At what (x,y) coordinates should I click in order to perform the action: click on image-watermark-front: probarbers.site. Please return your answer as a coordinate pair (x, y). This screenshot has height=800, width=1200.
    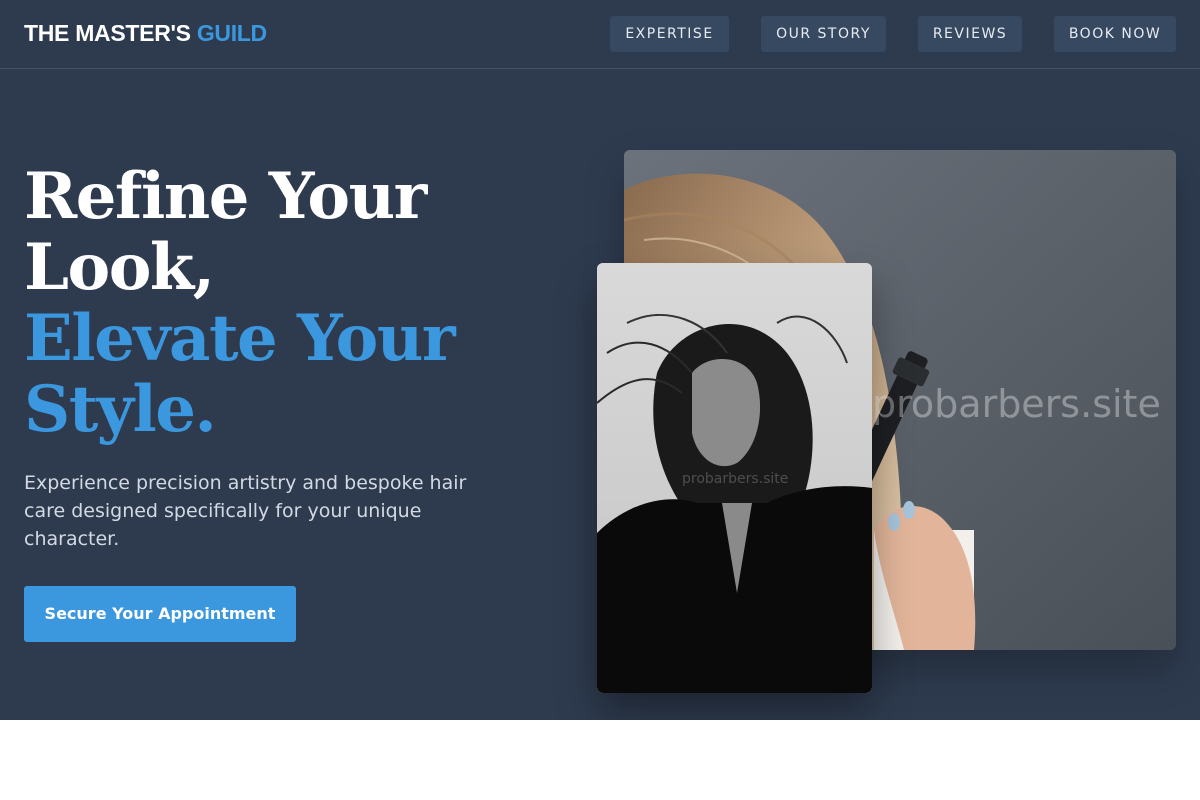
    Looking at the image, I should click on (735, 479).